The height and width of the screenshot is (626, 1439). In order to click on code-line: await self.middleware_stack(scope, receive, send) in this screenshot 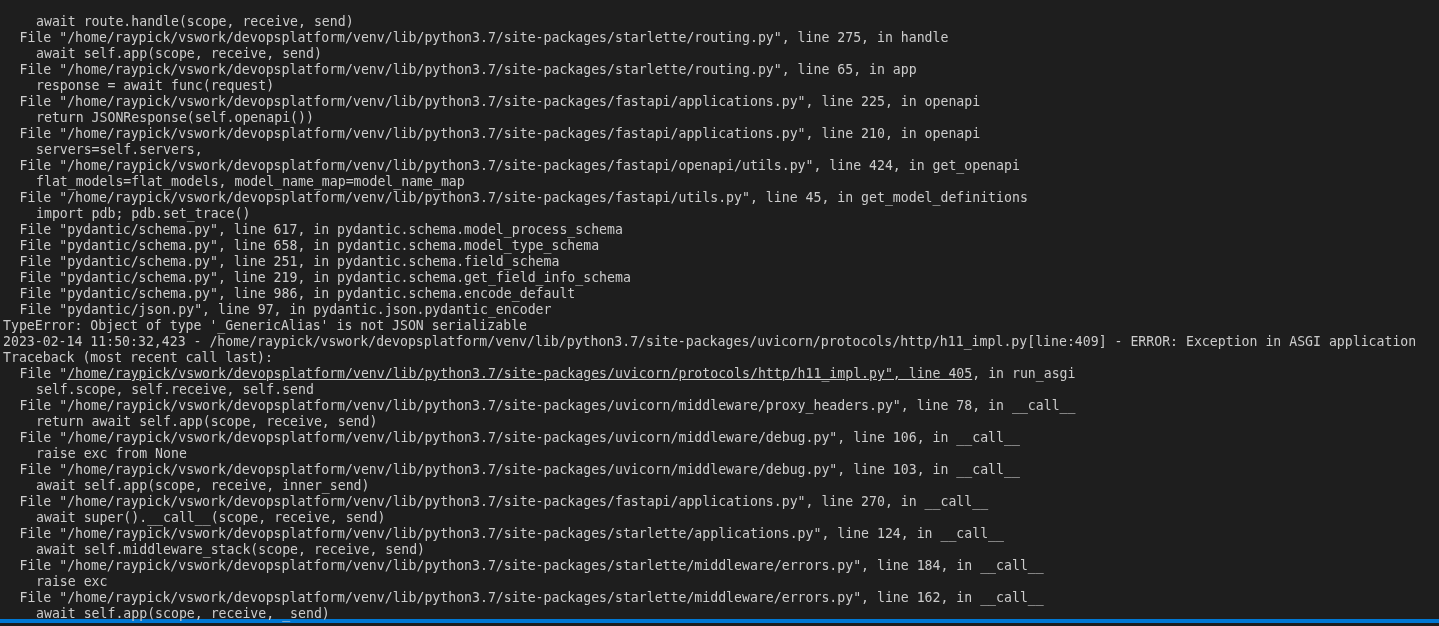, I will do `click(231, 549)`.